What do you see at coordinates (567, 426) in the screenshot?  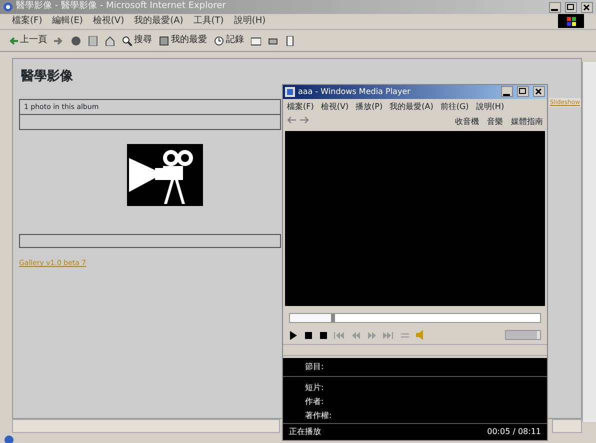 I see `scrollbar-end` at bounding box center [567, 426].